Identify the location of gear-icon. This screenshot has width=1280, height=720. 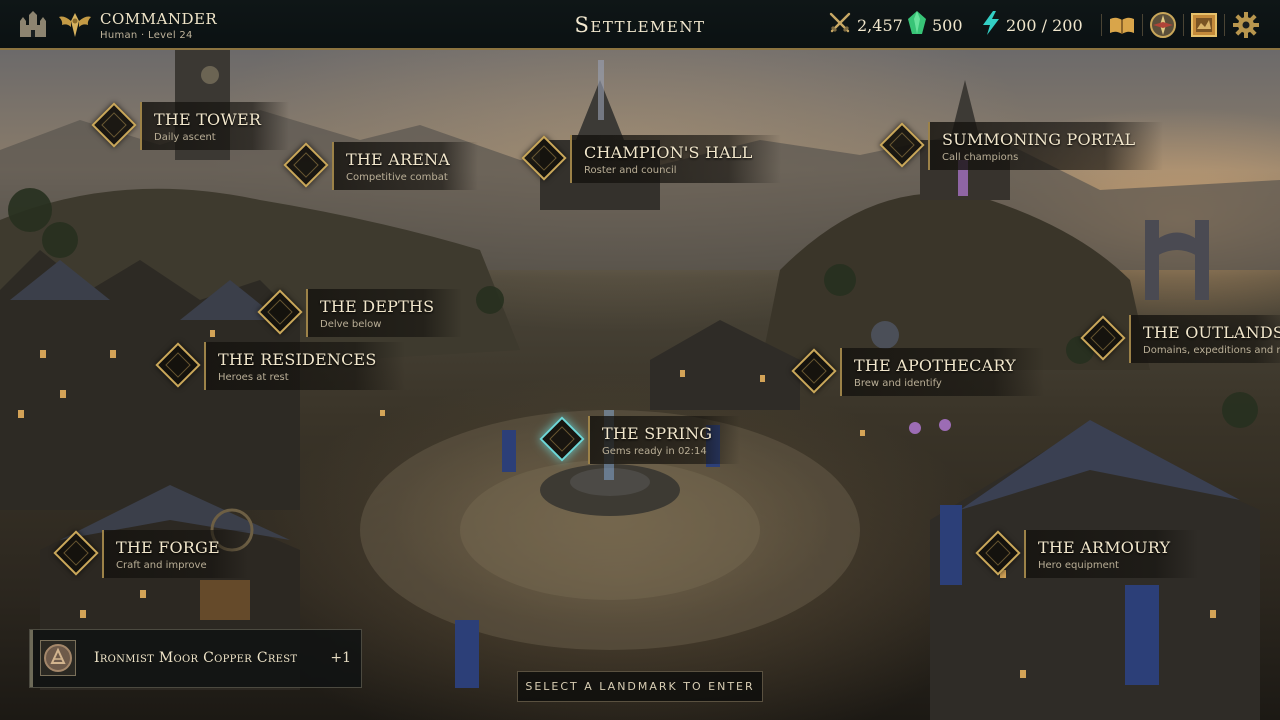
(1246, 25).